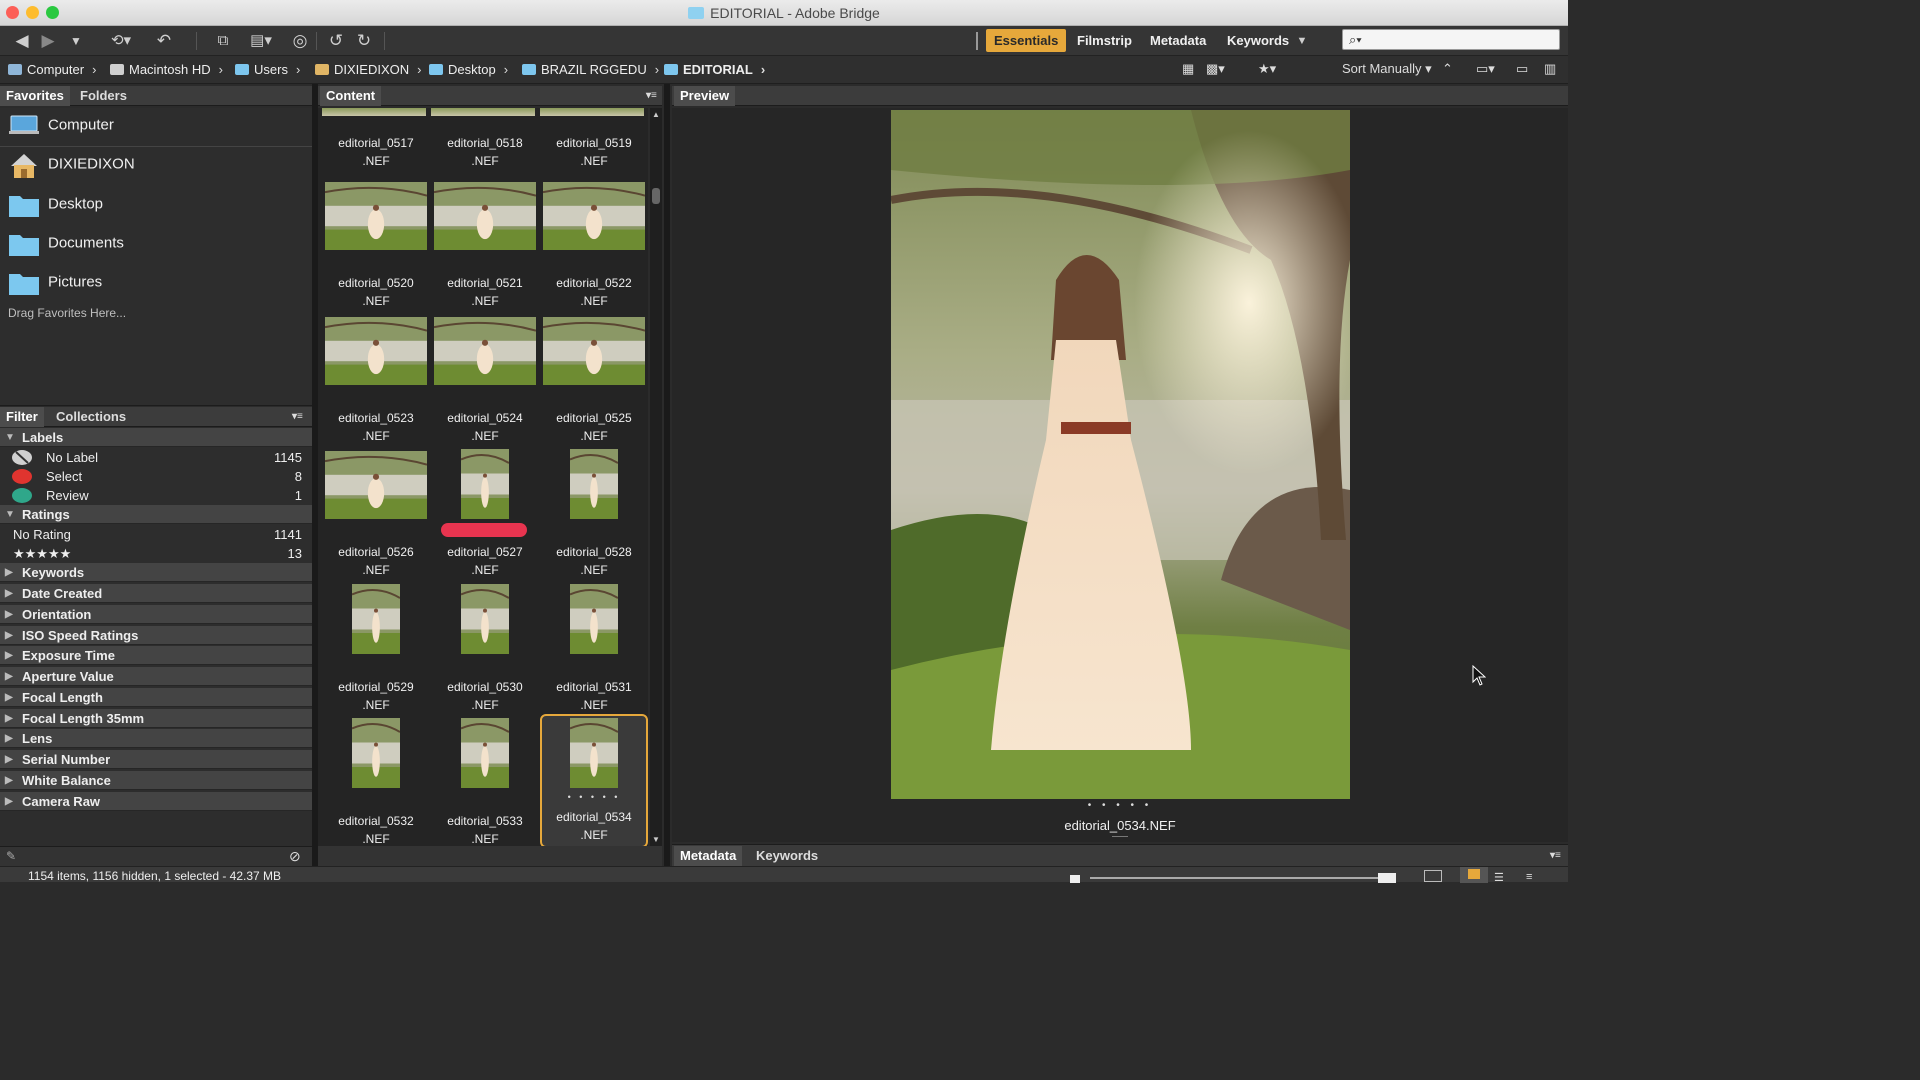 This screenshot has width=1920, height=1080. Describe the element at coordinates (1522, 69) in the screenshot. I see `new-folder-icon: ▭` at that location.